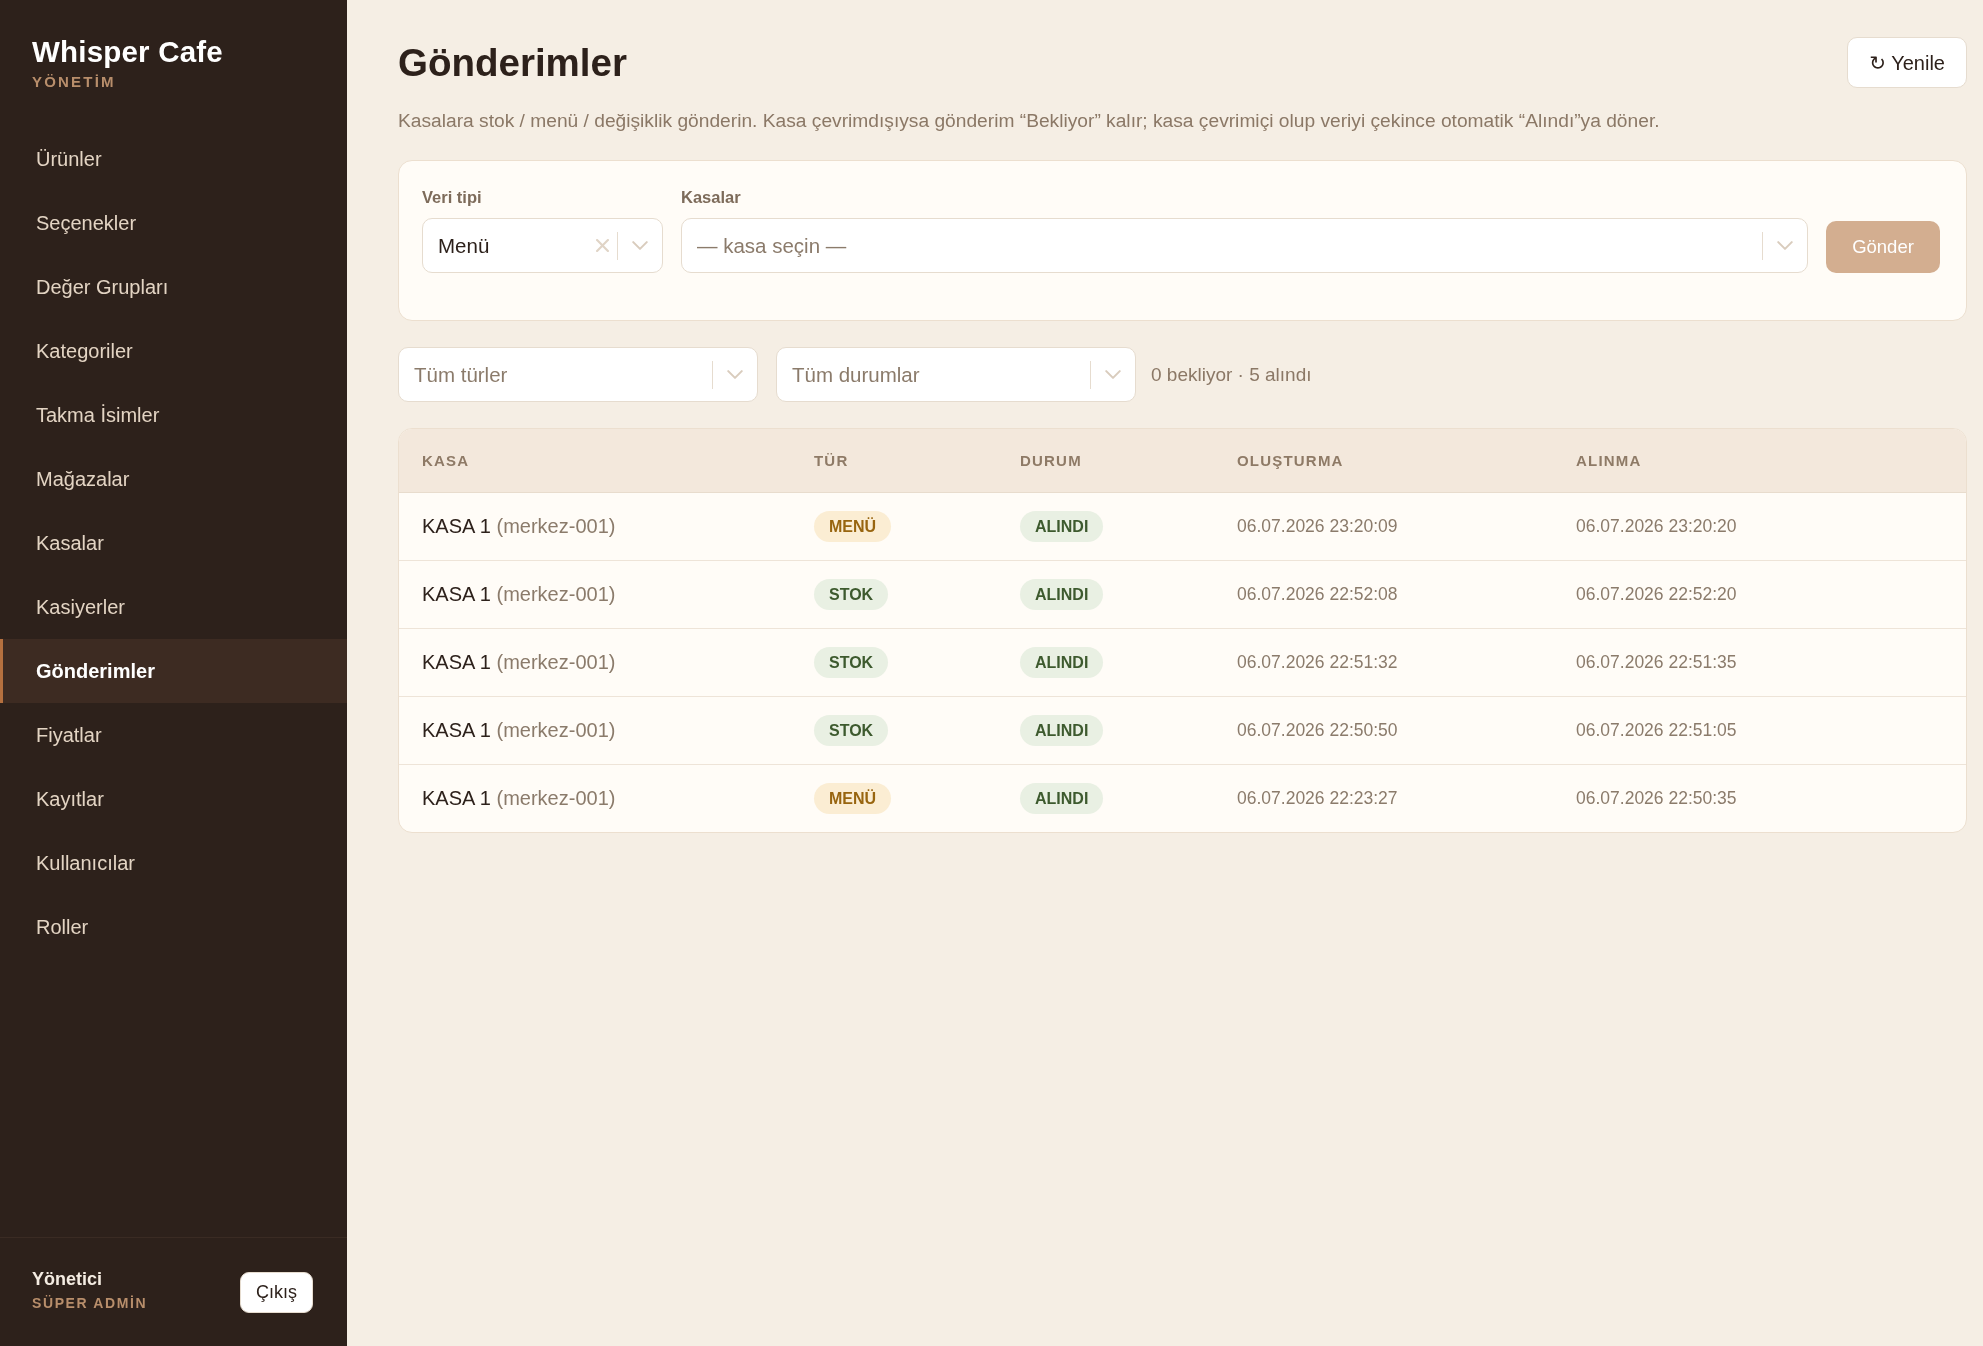  Describe the element at coordinates (1317, 798) in the screenshot. I see `created-date: 06.07.2026 22:23:27` at that location.